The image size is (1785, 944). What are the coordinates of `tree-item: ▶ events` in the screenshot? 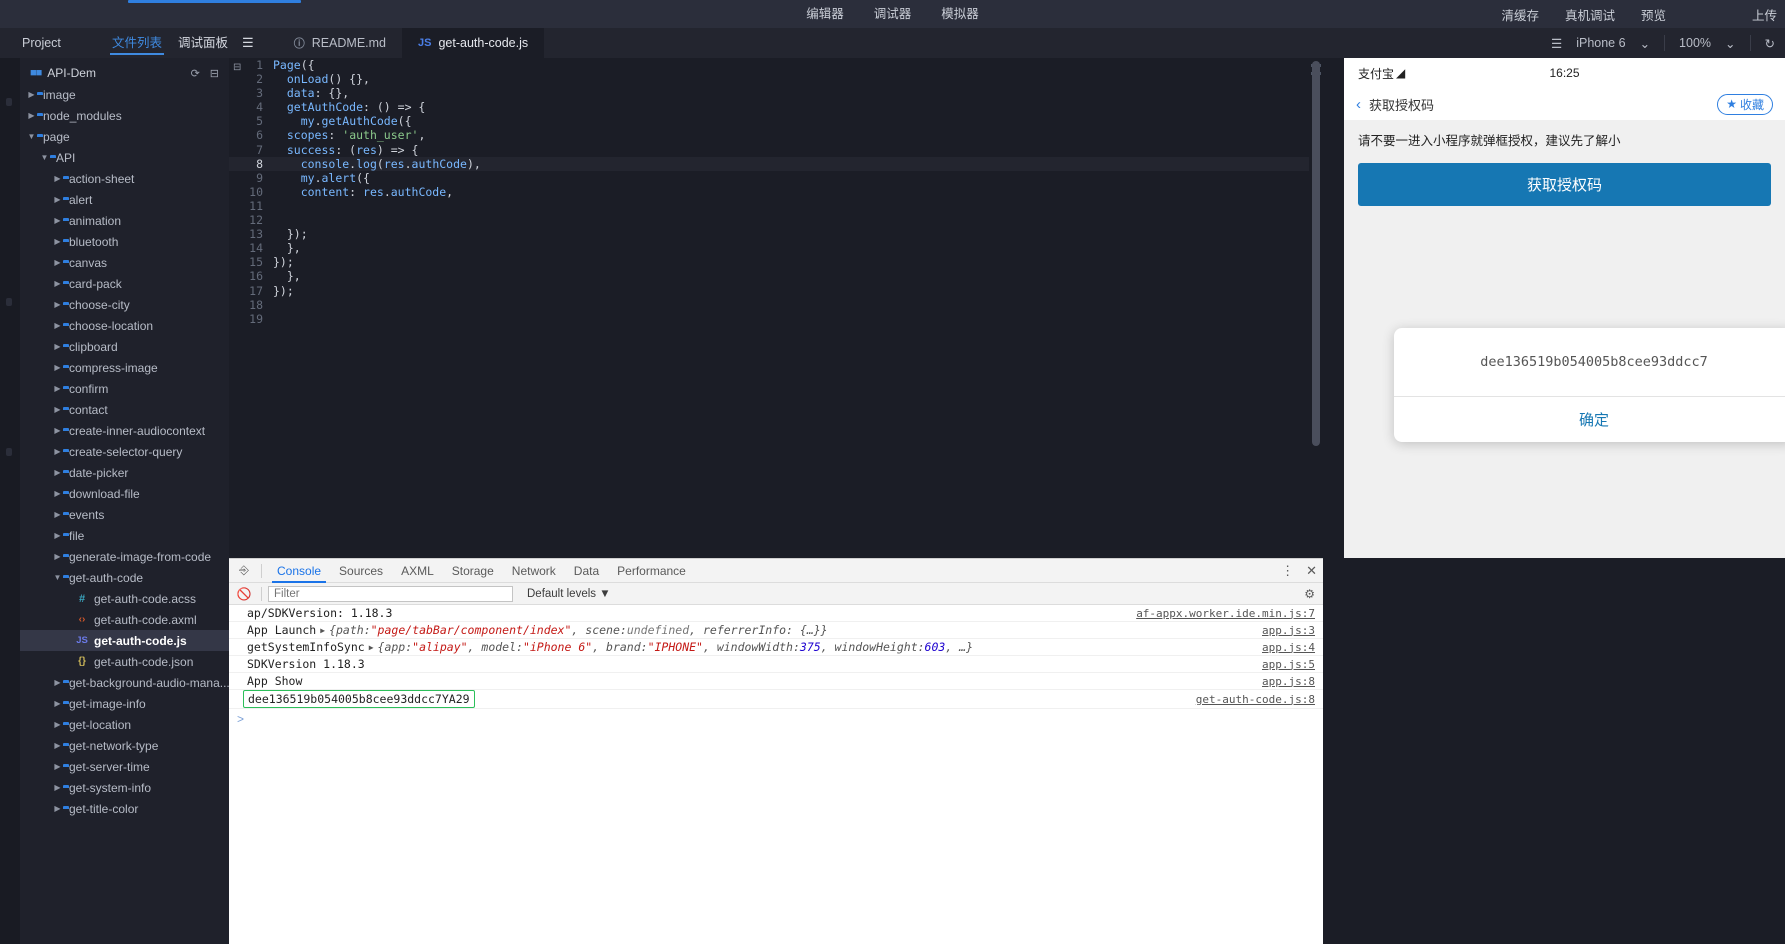 It's located at (124, 514).